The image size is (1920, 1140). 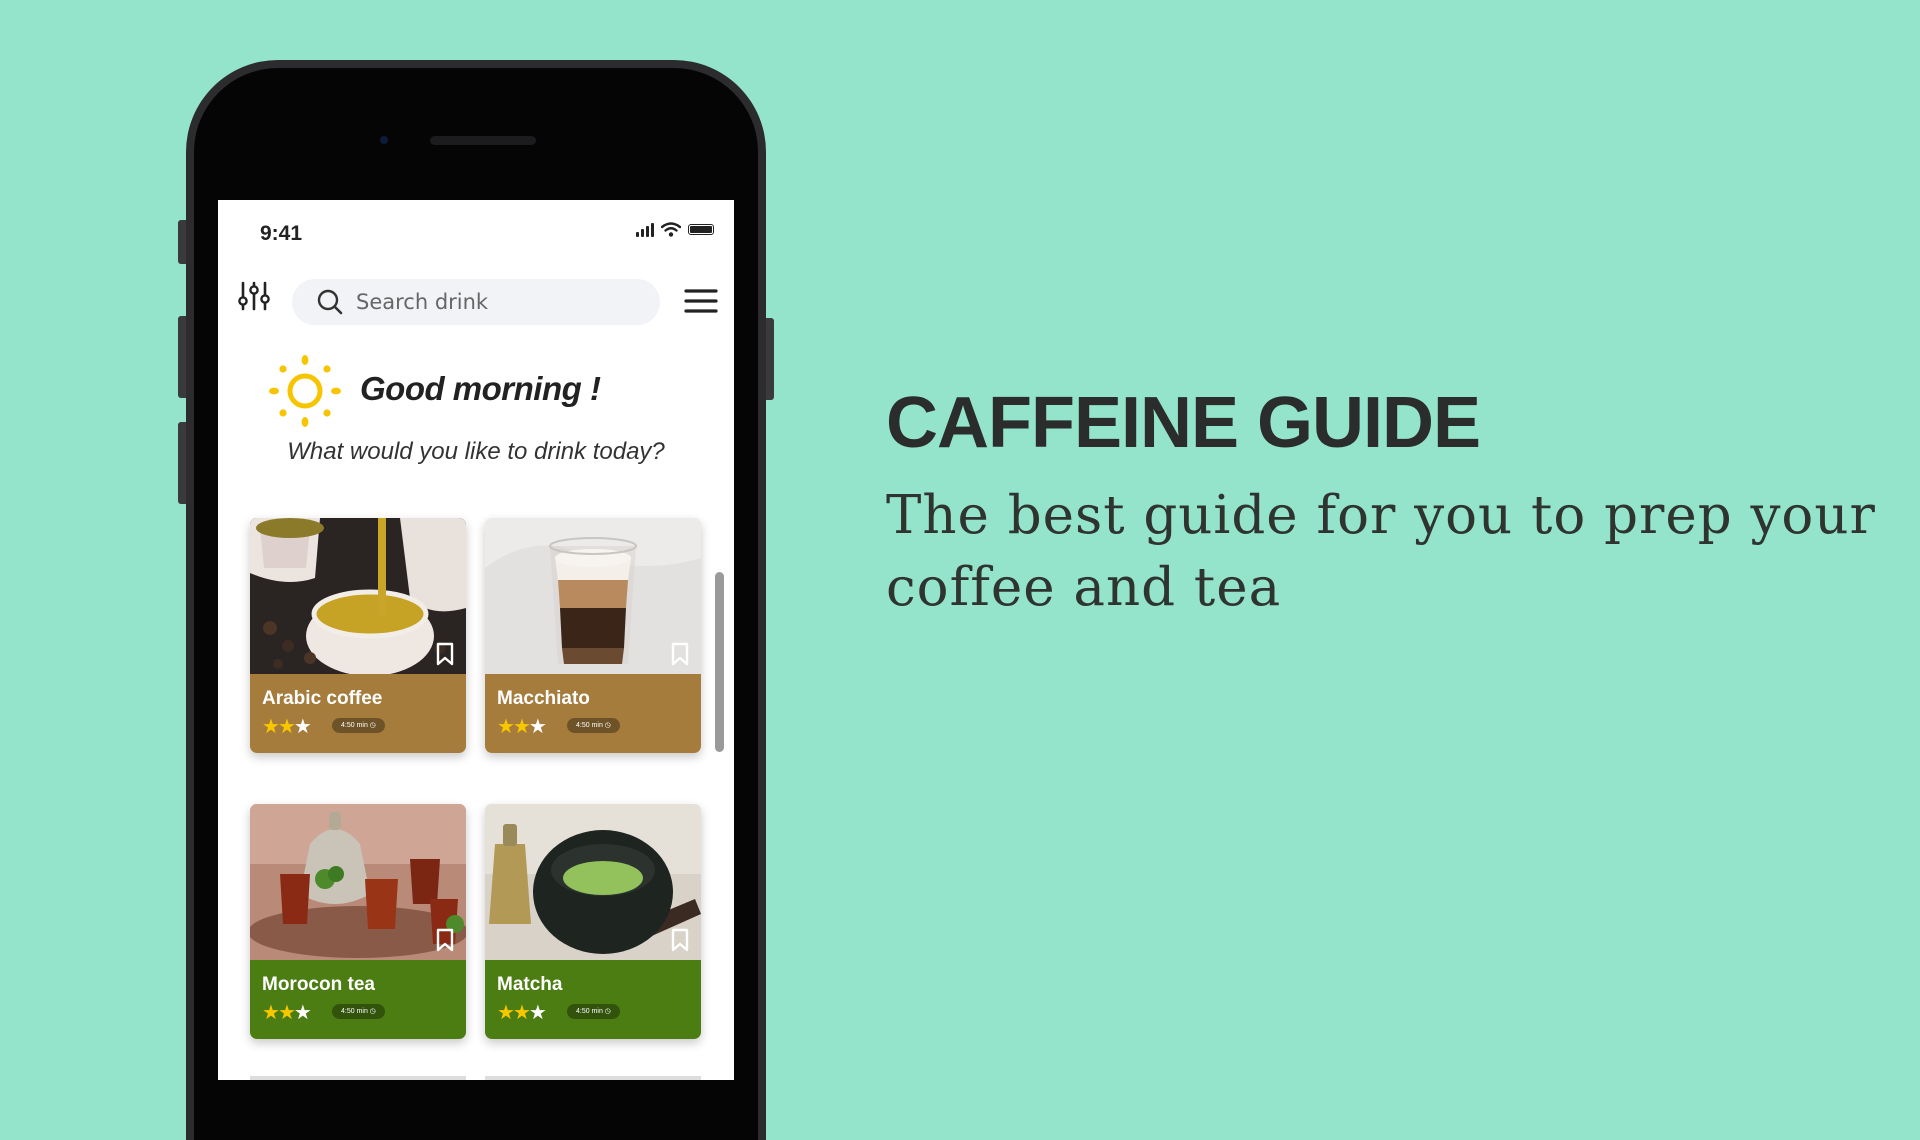 What do you see at coordinates (770, 359) in the screenshot?
I see `power-button` at bounding box center [770, 359].